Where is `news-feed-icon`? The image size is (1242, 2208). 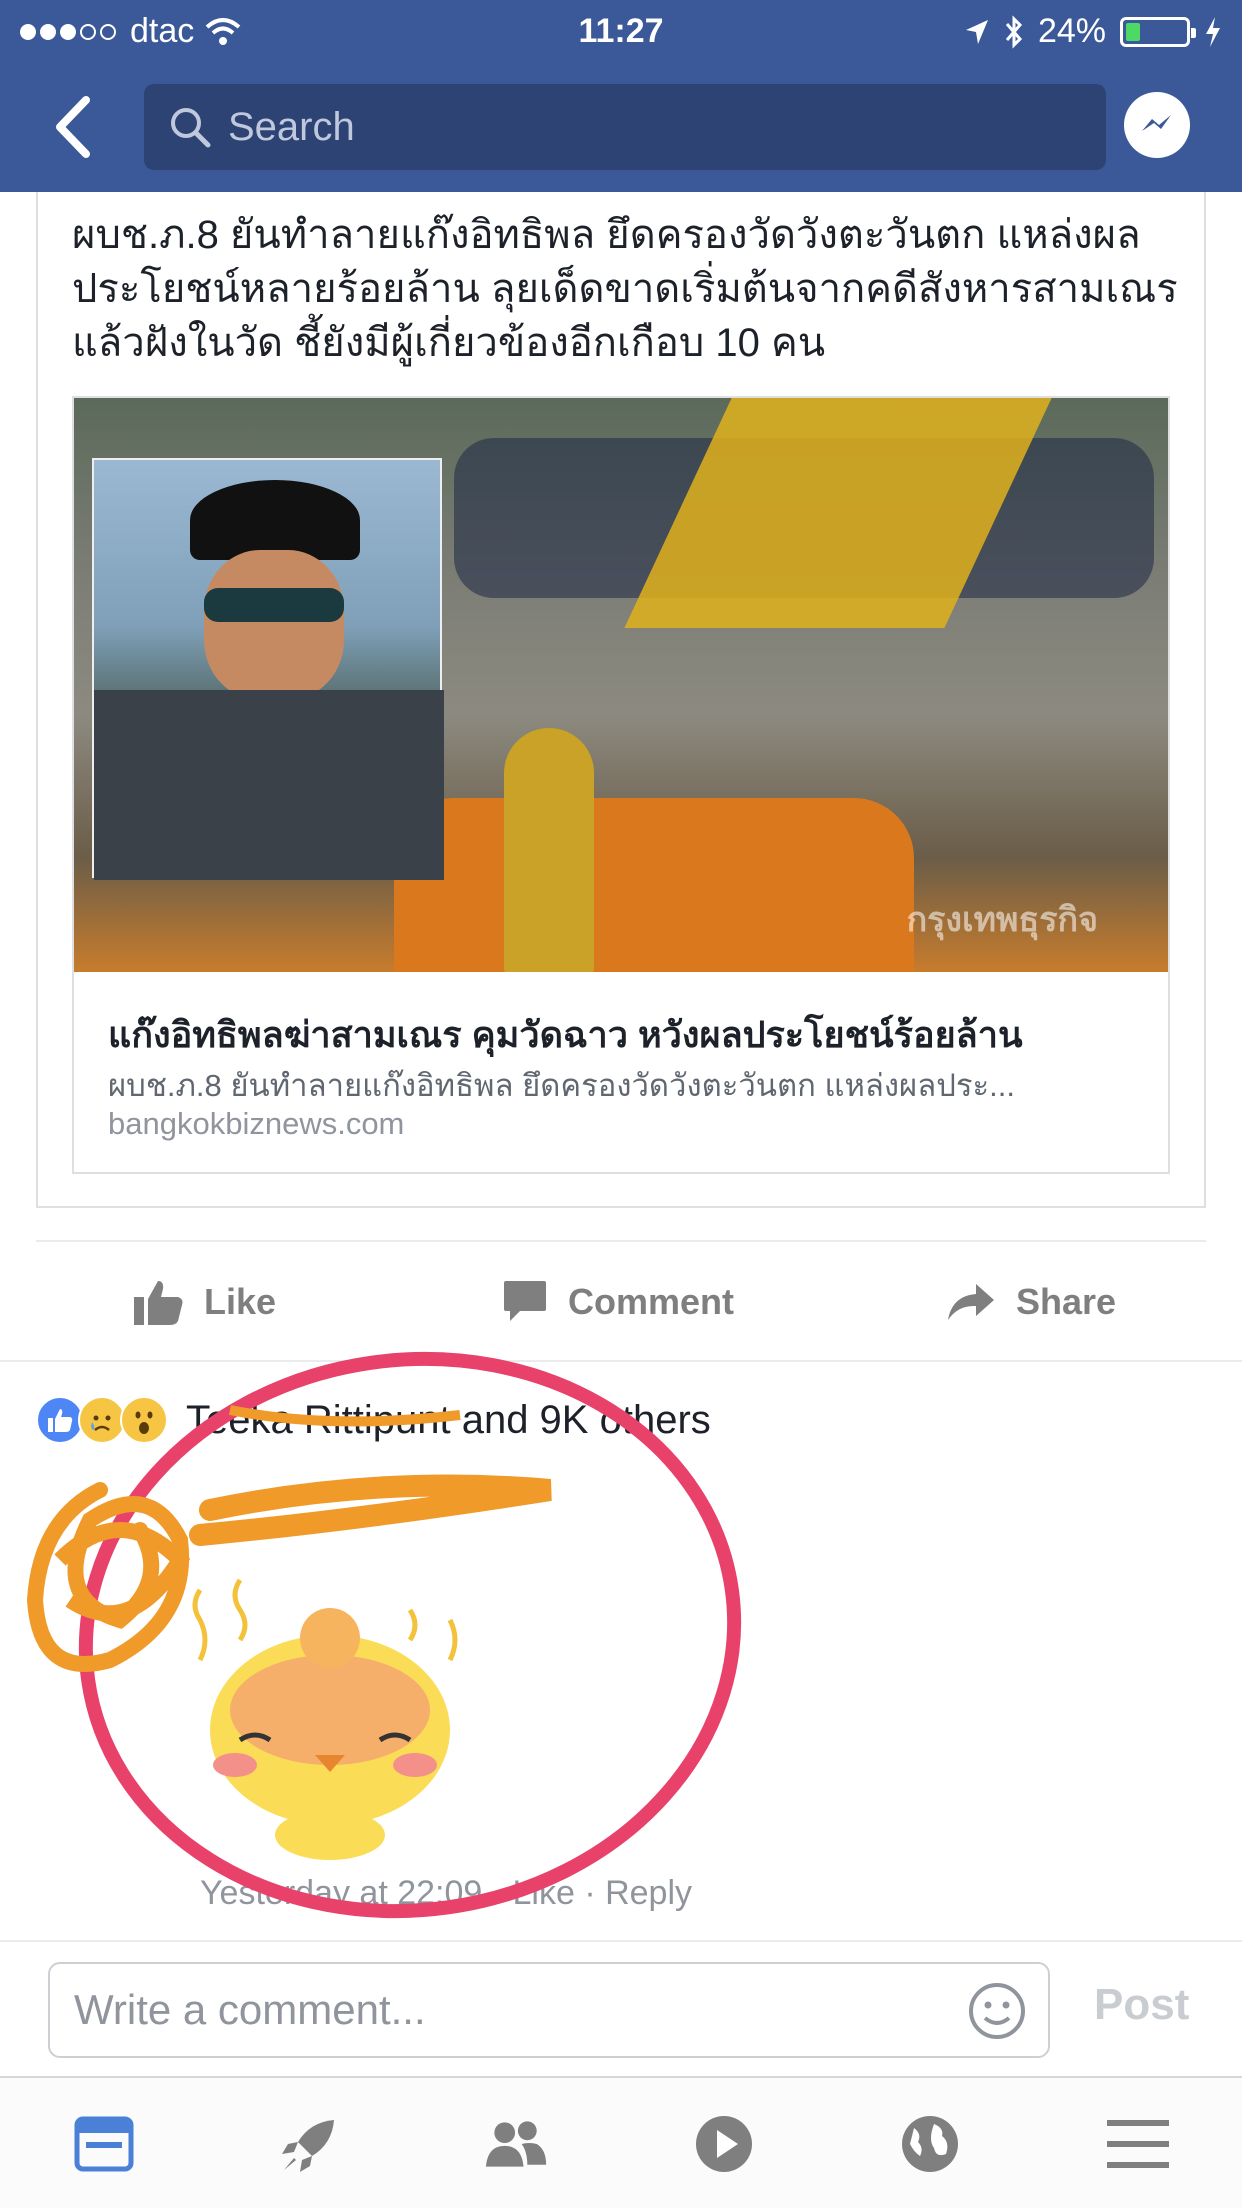
news-feed-icon is located at coordinates (104, 2144).